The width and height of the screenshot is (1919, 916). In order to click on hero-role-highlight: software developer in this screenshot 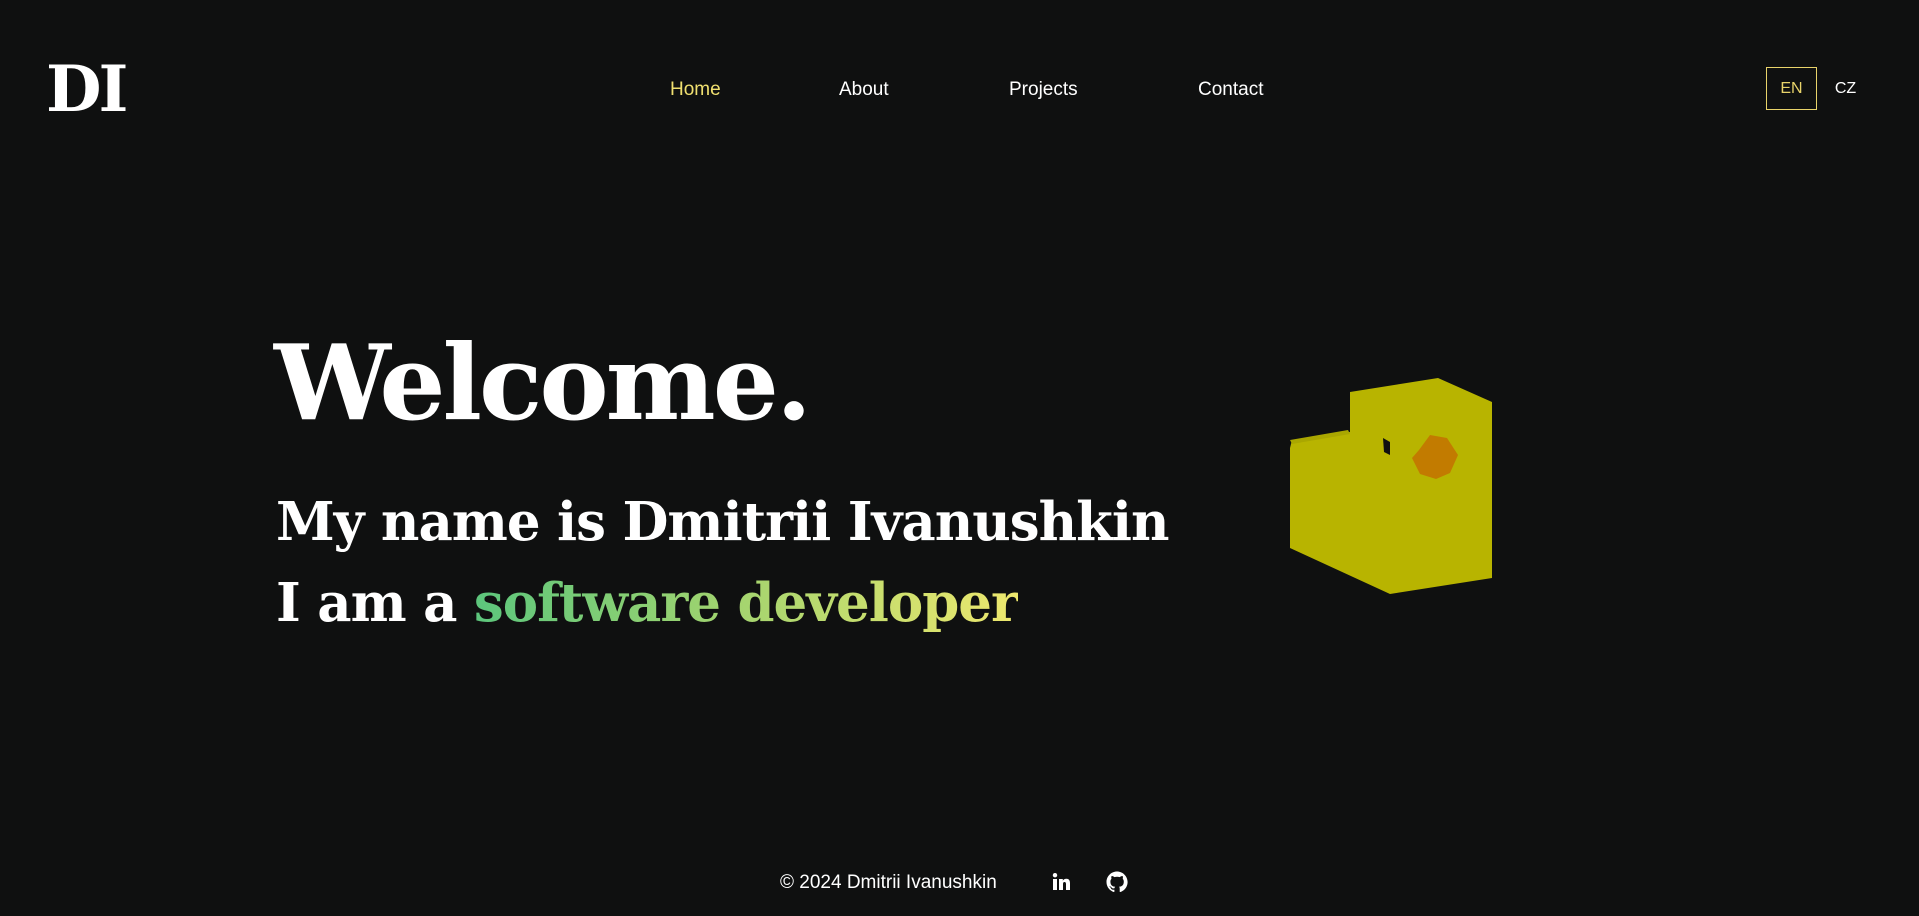, I will do `click(746, 603)`.